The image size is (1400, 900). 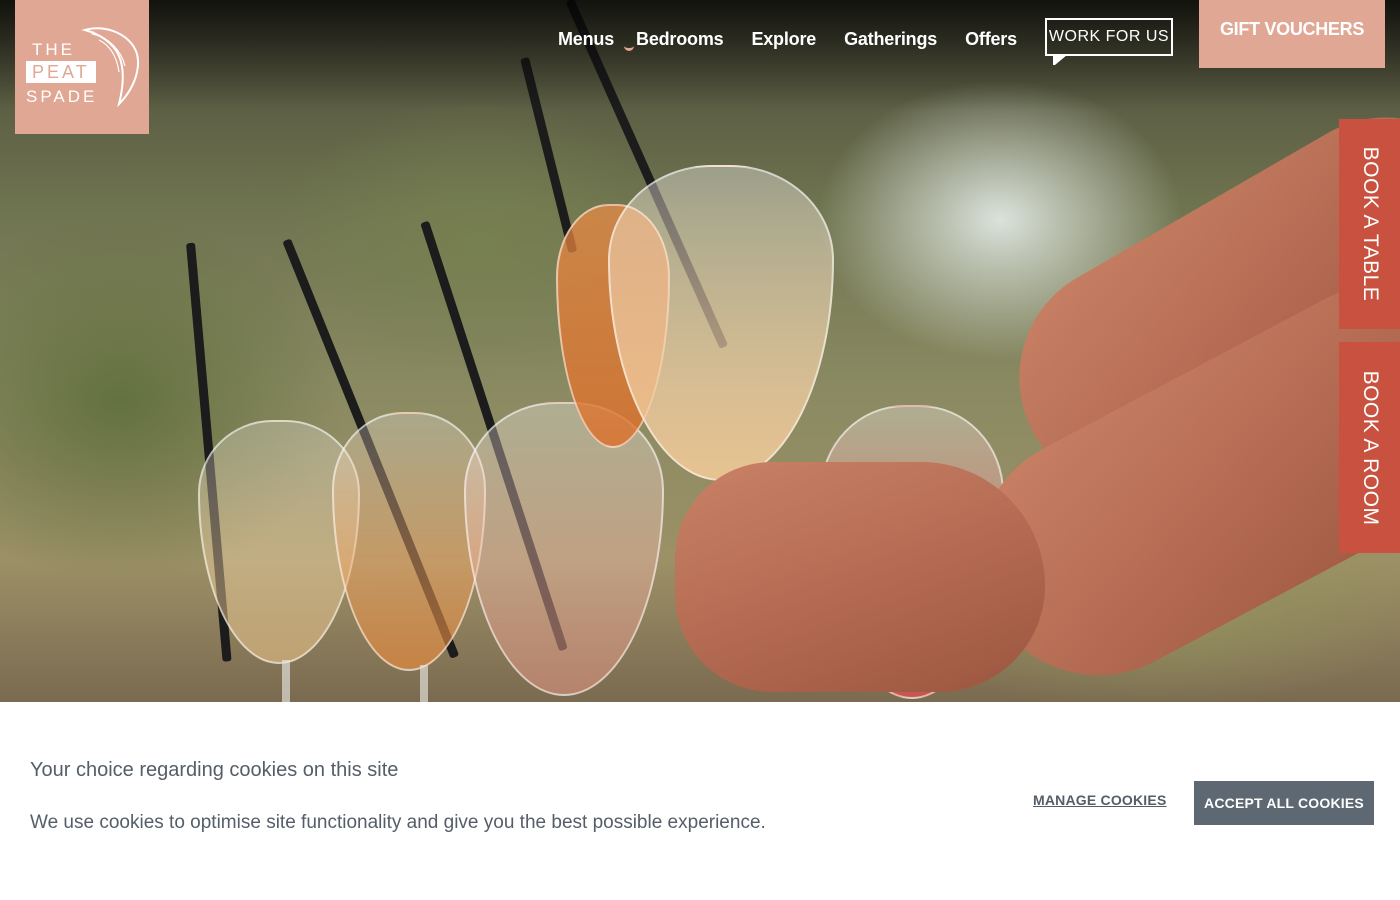 I want to click on site-logo: THE PEAT SPADE, so click(x=82, y=67).